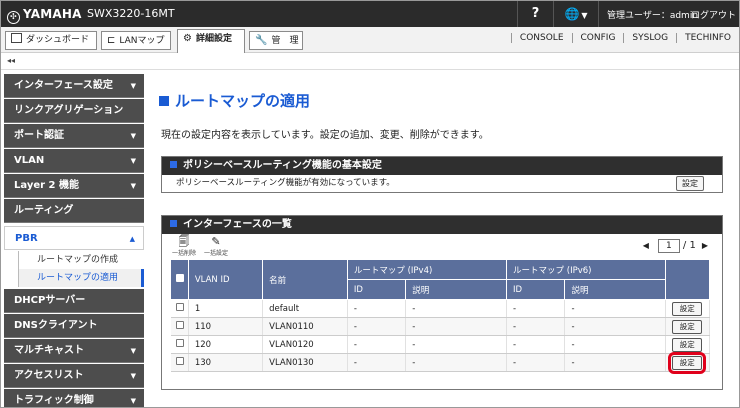 This screenshot has height=408, width=740. I want to click on wrench-icon: 🔧, so click(261, 40).